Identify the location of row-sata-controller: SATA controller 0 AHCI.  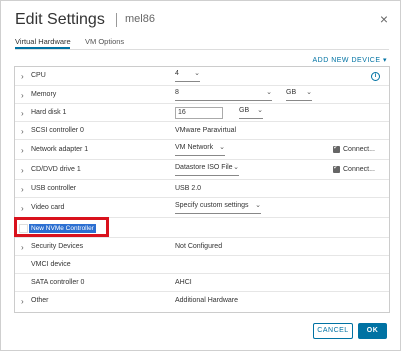
(202, 282).